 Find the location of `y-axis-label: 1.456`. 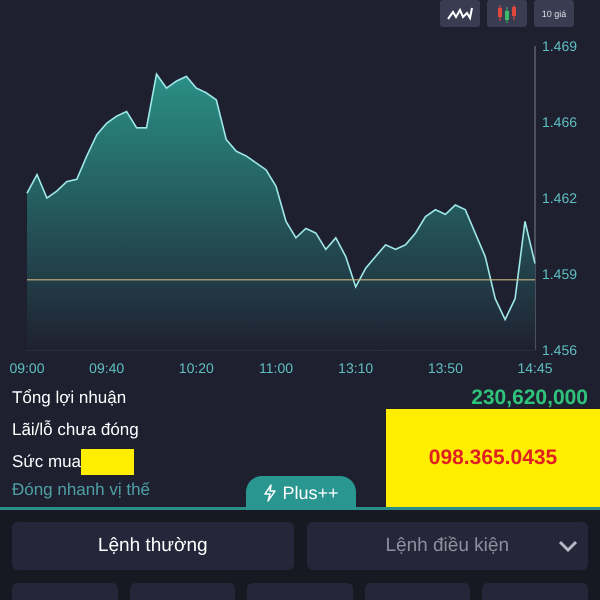

y-axis-label: 1.456 is located at coordinates (560, 350).